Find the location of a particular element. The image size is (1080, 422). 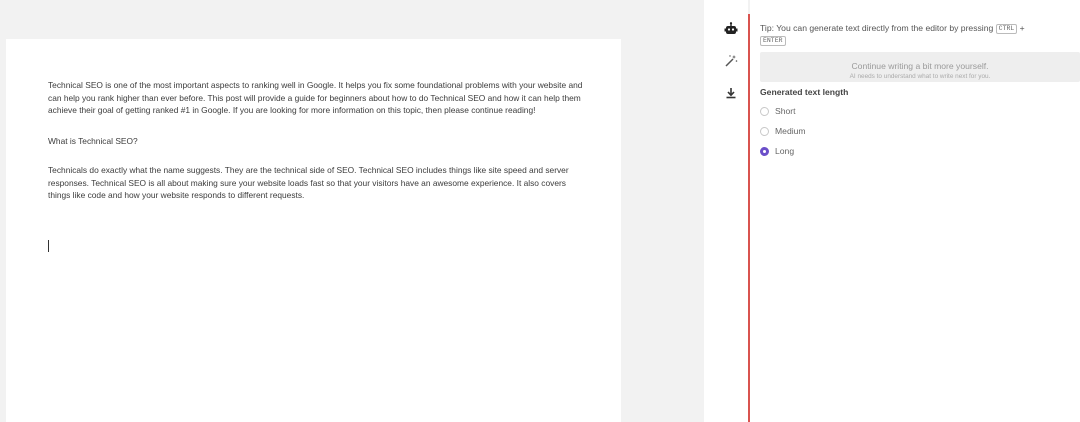

magic-wand-icon is located at coordinates (731, 61).